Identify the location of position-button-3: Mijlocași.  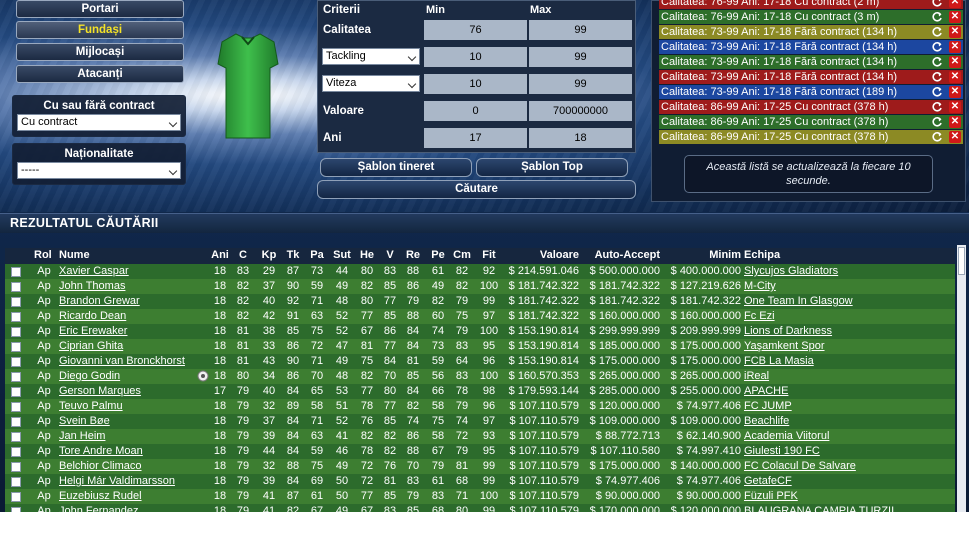
(100, 52).